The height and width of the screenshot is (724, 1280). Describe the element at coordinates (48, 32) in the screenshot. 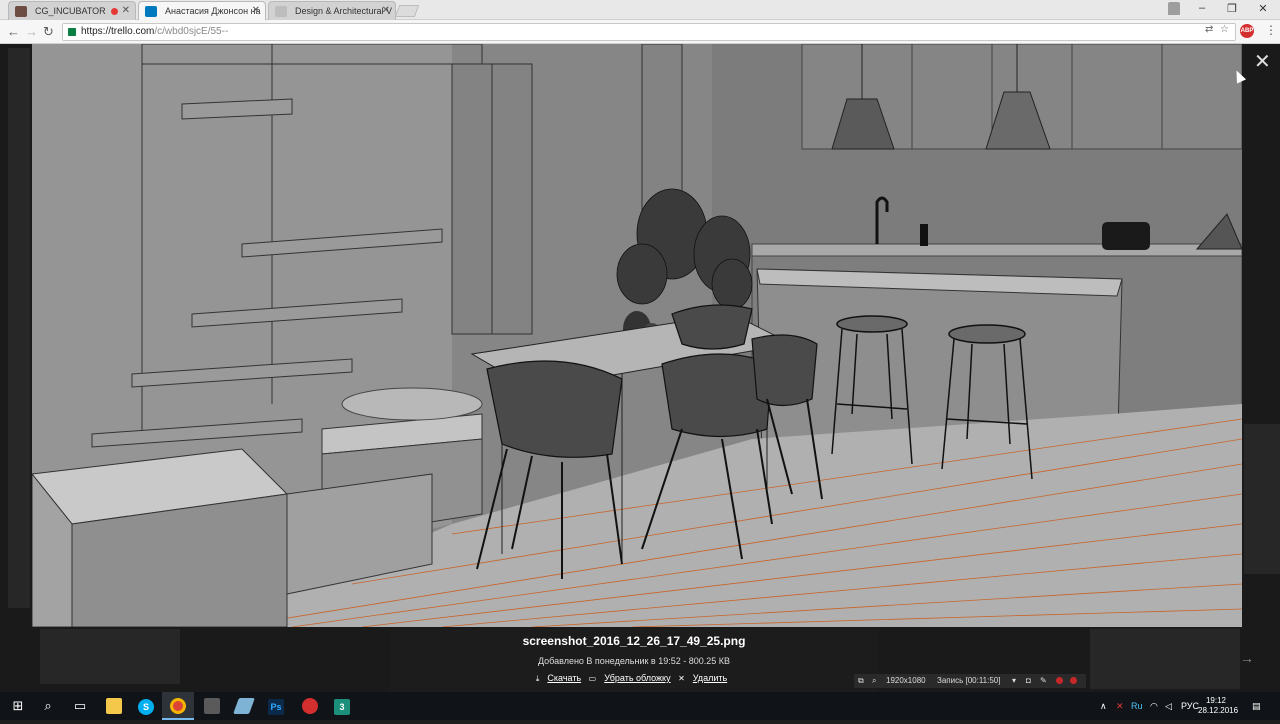

I see `reload-icon: ↻` at that location.